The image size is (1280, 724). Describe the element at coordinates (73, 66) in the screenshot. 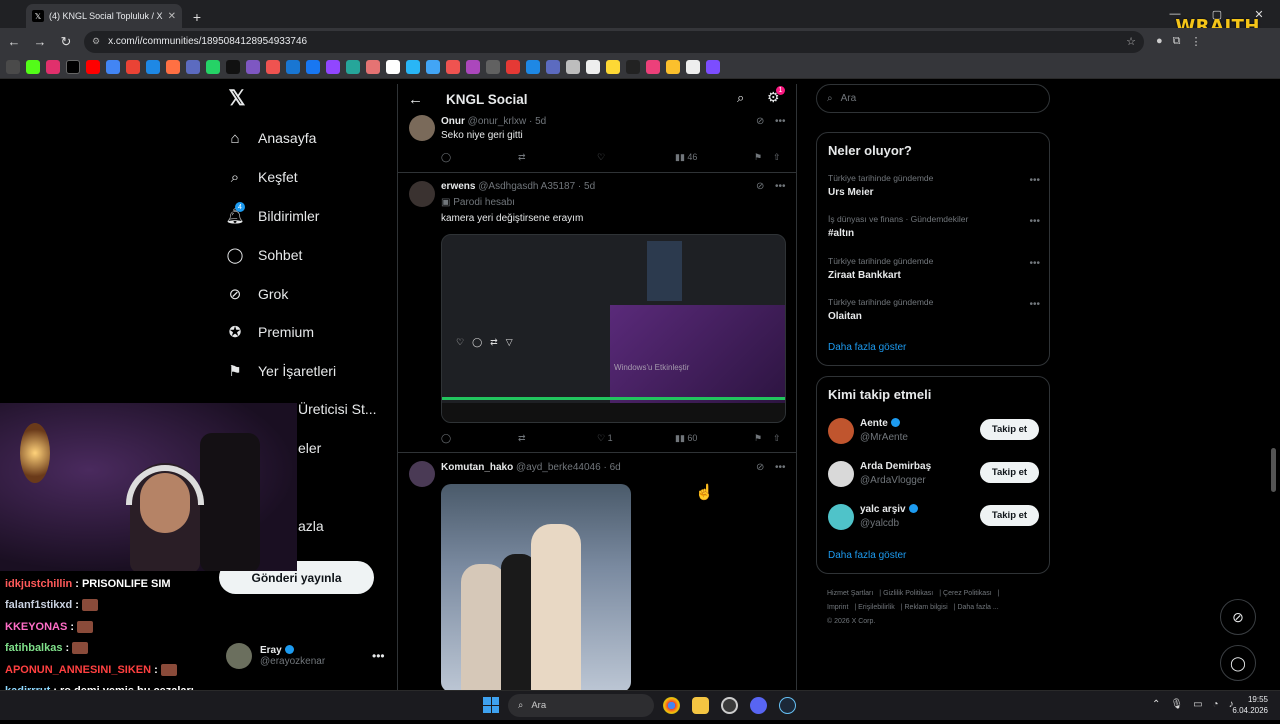

I see `bookmark-x-icon` at that location.